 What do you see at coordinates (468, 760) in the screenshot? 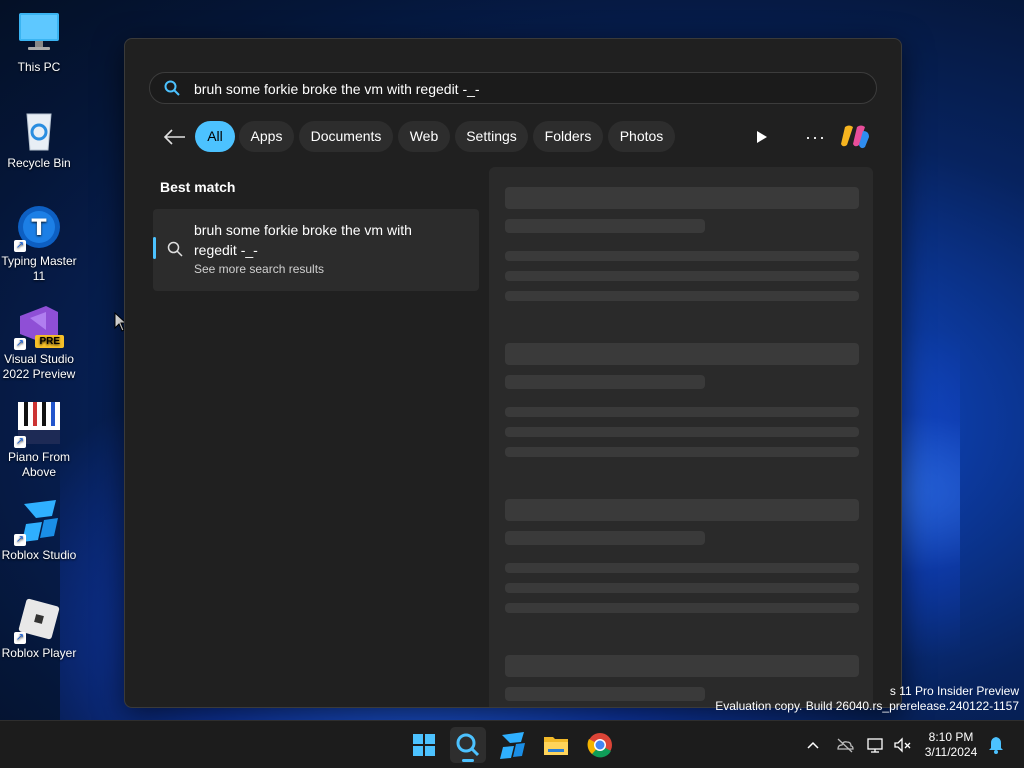
I see `active-indicator` at bounding box center [468, 760].